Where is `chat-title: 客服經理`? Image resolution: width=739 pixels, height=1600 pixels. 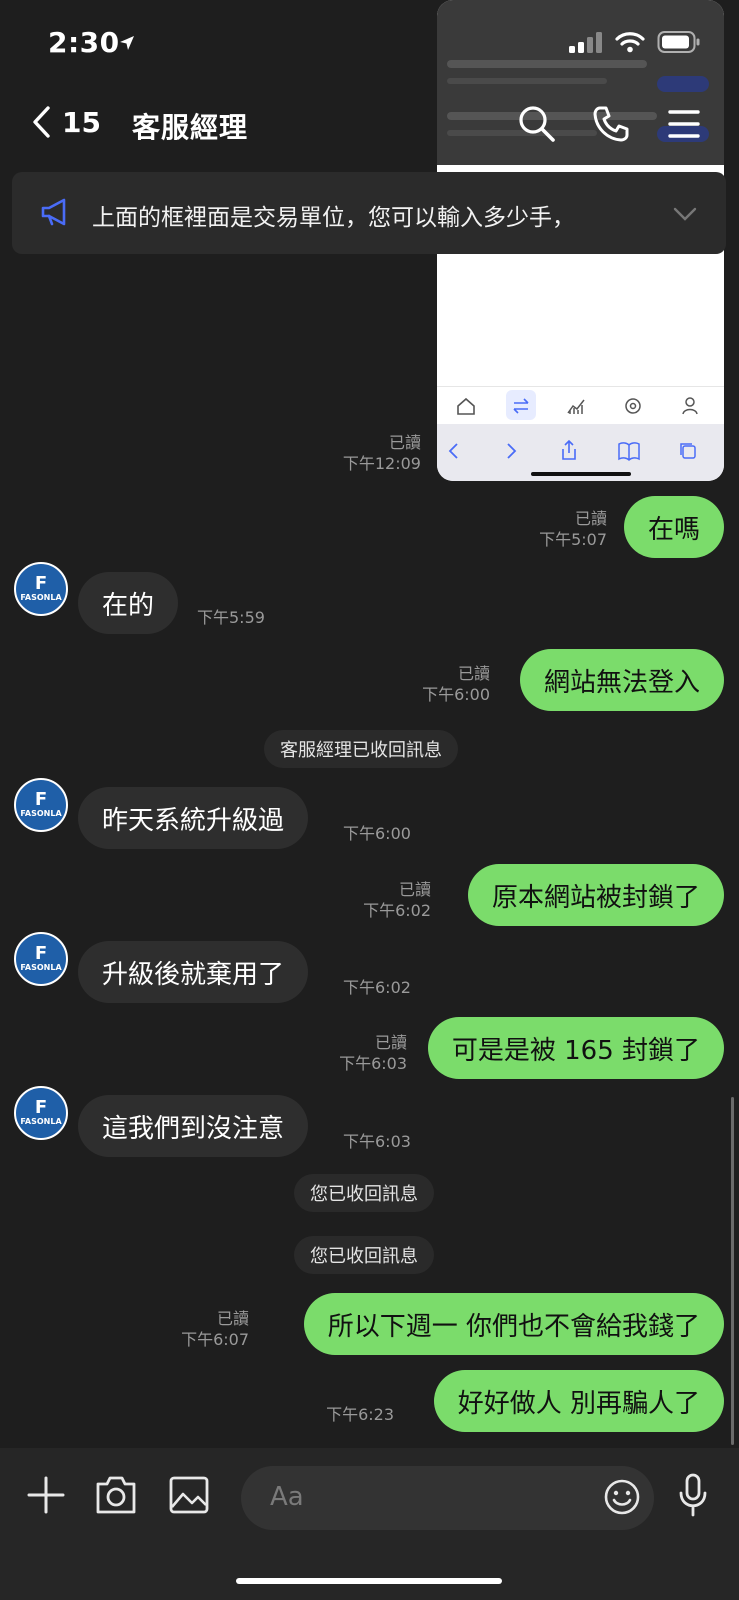 chat-title: 客服經理 is located at coordinates (190, 127).